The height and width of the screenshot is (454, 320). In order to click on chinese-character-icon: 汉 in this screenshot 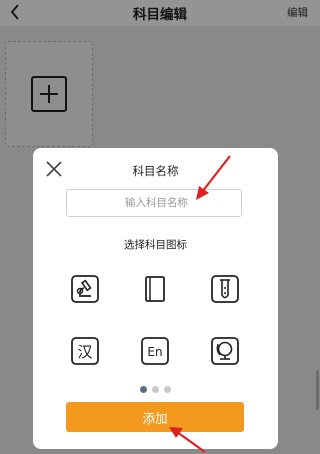, I will do `click(85, 351)`.